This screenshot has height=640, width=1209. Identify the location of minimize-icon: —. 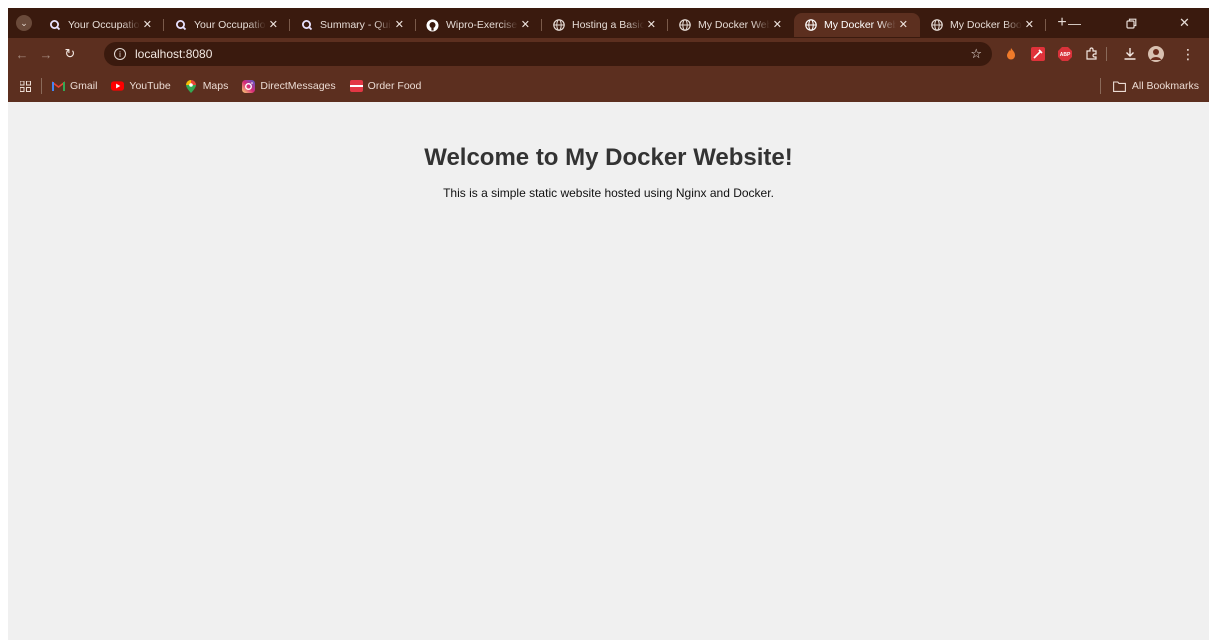
(1074, 23).